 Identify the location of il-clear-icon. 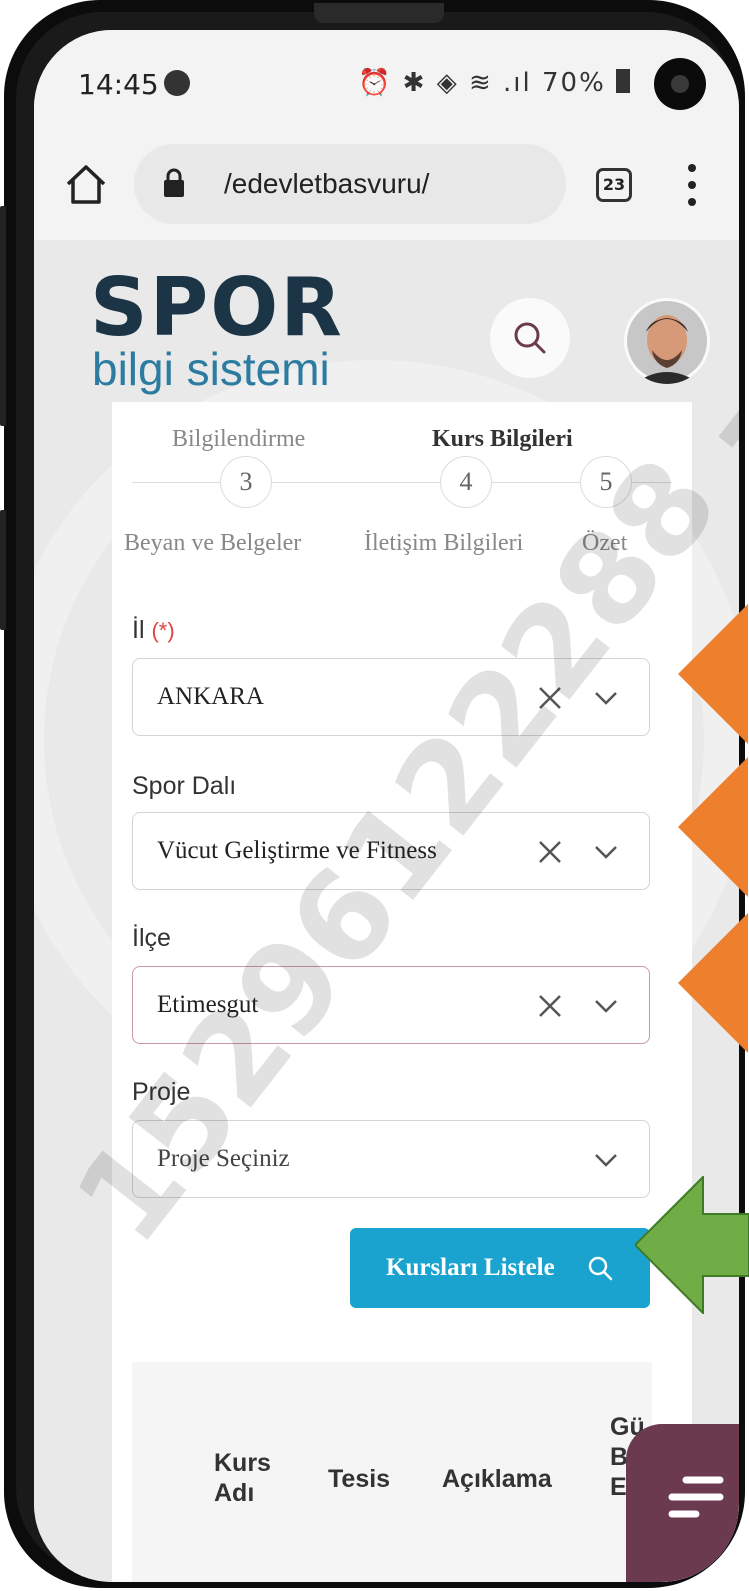
(550, 698).